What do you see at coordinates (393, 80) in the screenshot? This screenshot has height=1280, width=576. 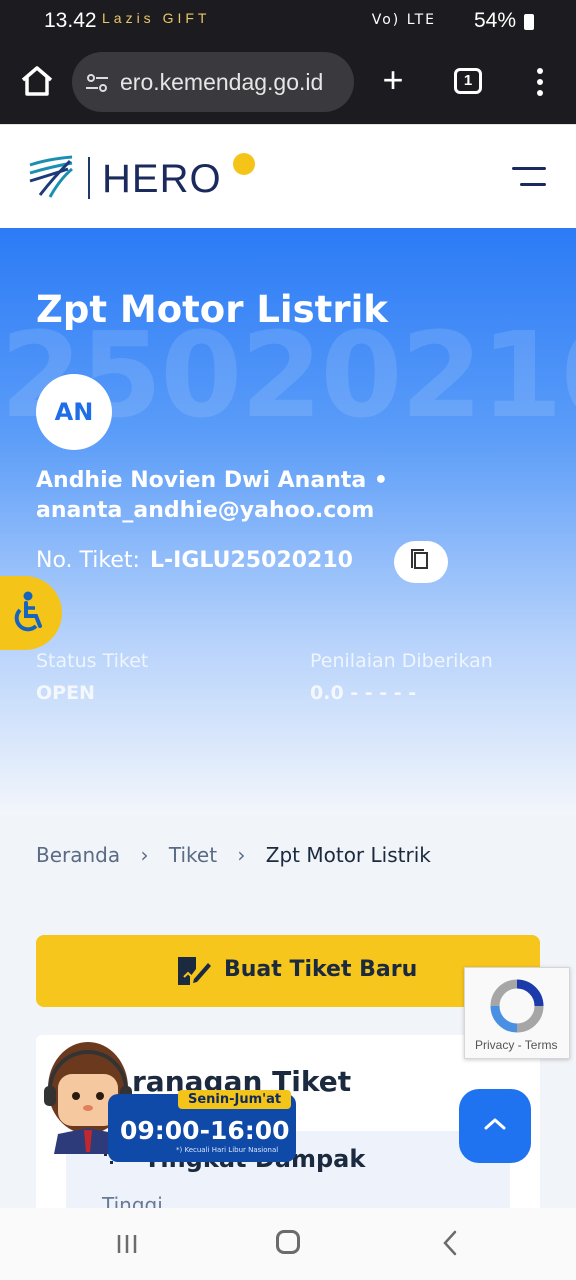 I see `new-tab-button: +` at bounding box center [393, 80].